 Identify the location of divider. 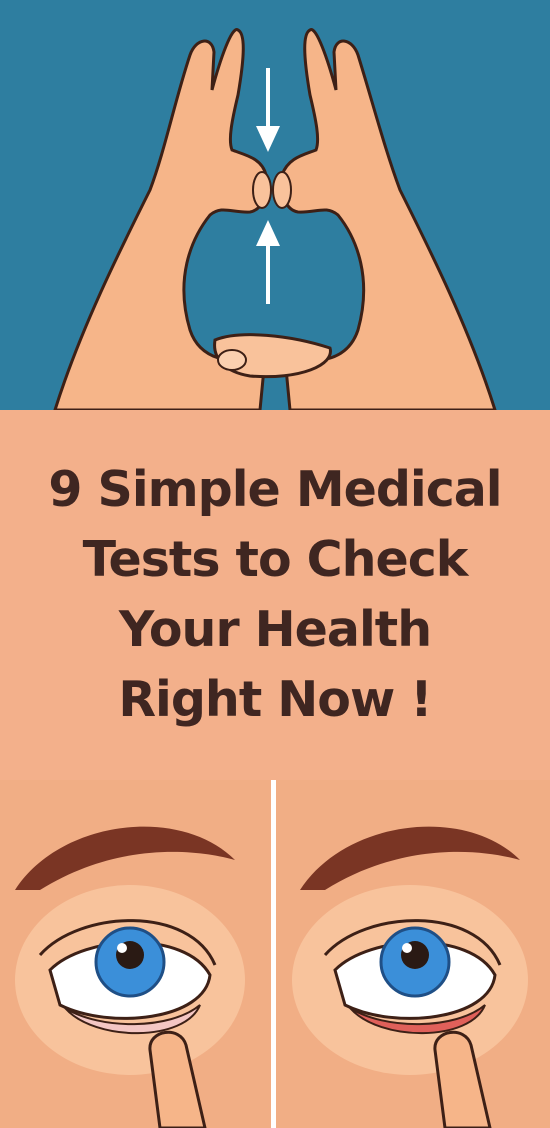
(273, 954).